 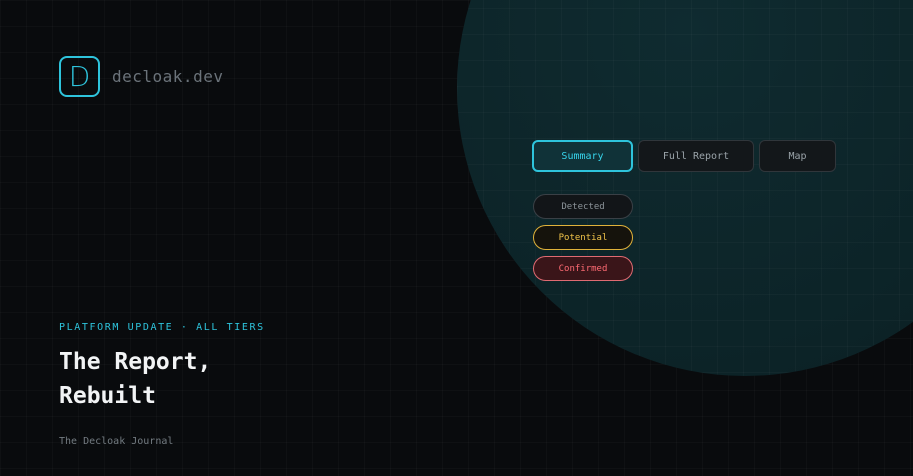 What do you see at coordinates (107, 396) in the screenshot?
I see `headline-line-2: Rebuilt` at bounding box center [107, 396].